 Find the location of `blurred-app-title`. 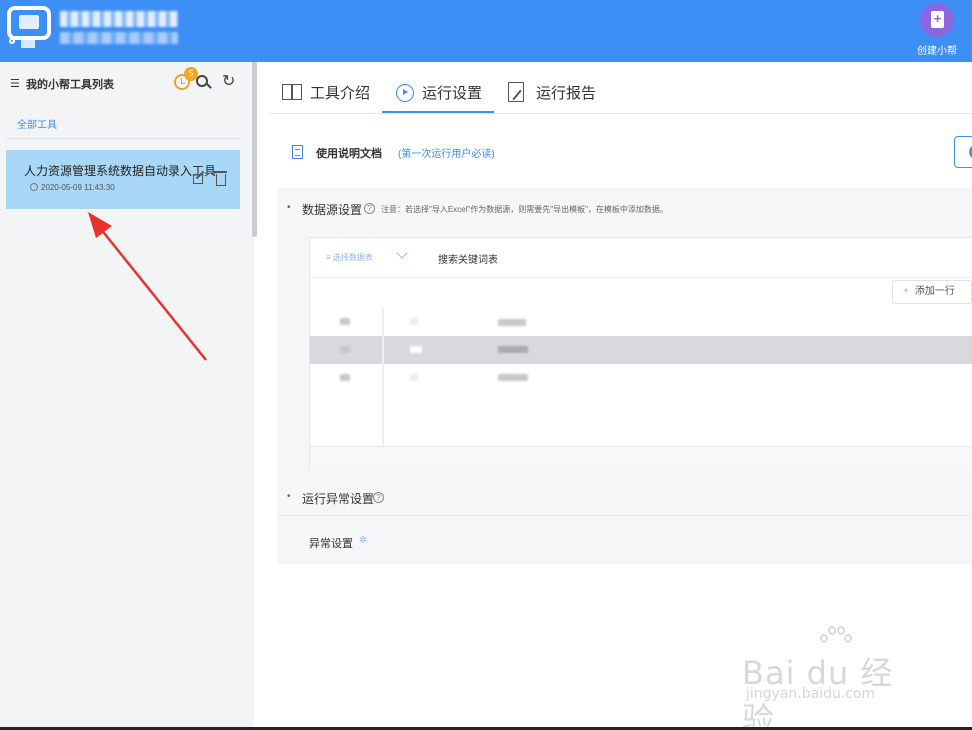

blurred-app-title is located at coordinates (119, 19).